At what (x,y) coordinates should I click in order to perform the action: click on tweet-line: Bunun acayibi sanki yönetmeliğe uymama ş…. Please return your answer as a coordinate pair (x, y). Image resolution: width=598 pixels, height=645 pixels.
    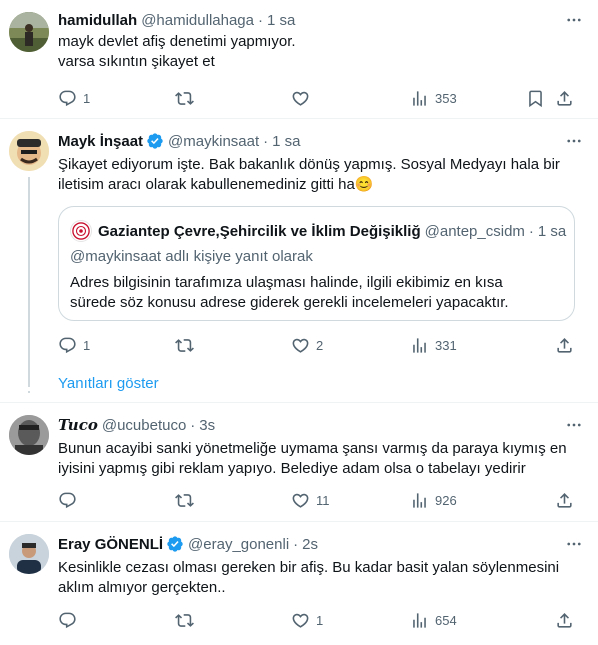
    Looking at the image, I should click on (312, 448).